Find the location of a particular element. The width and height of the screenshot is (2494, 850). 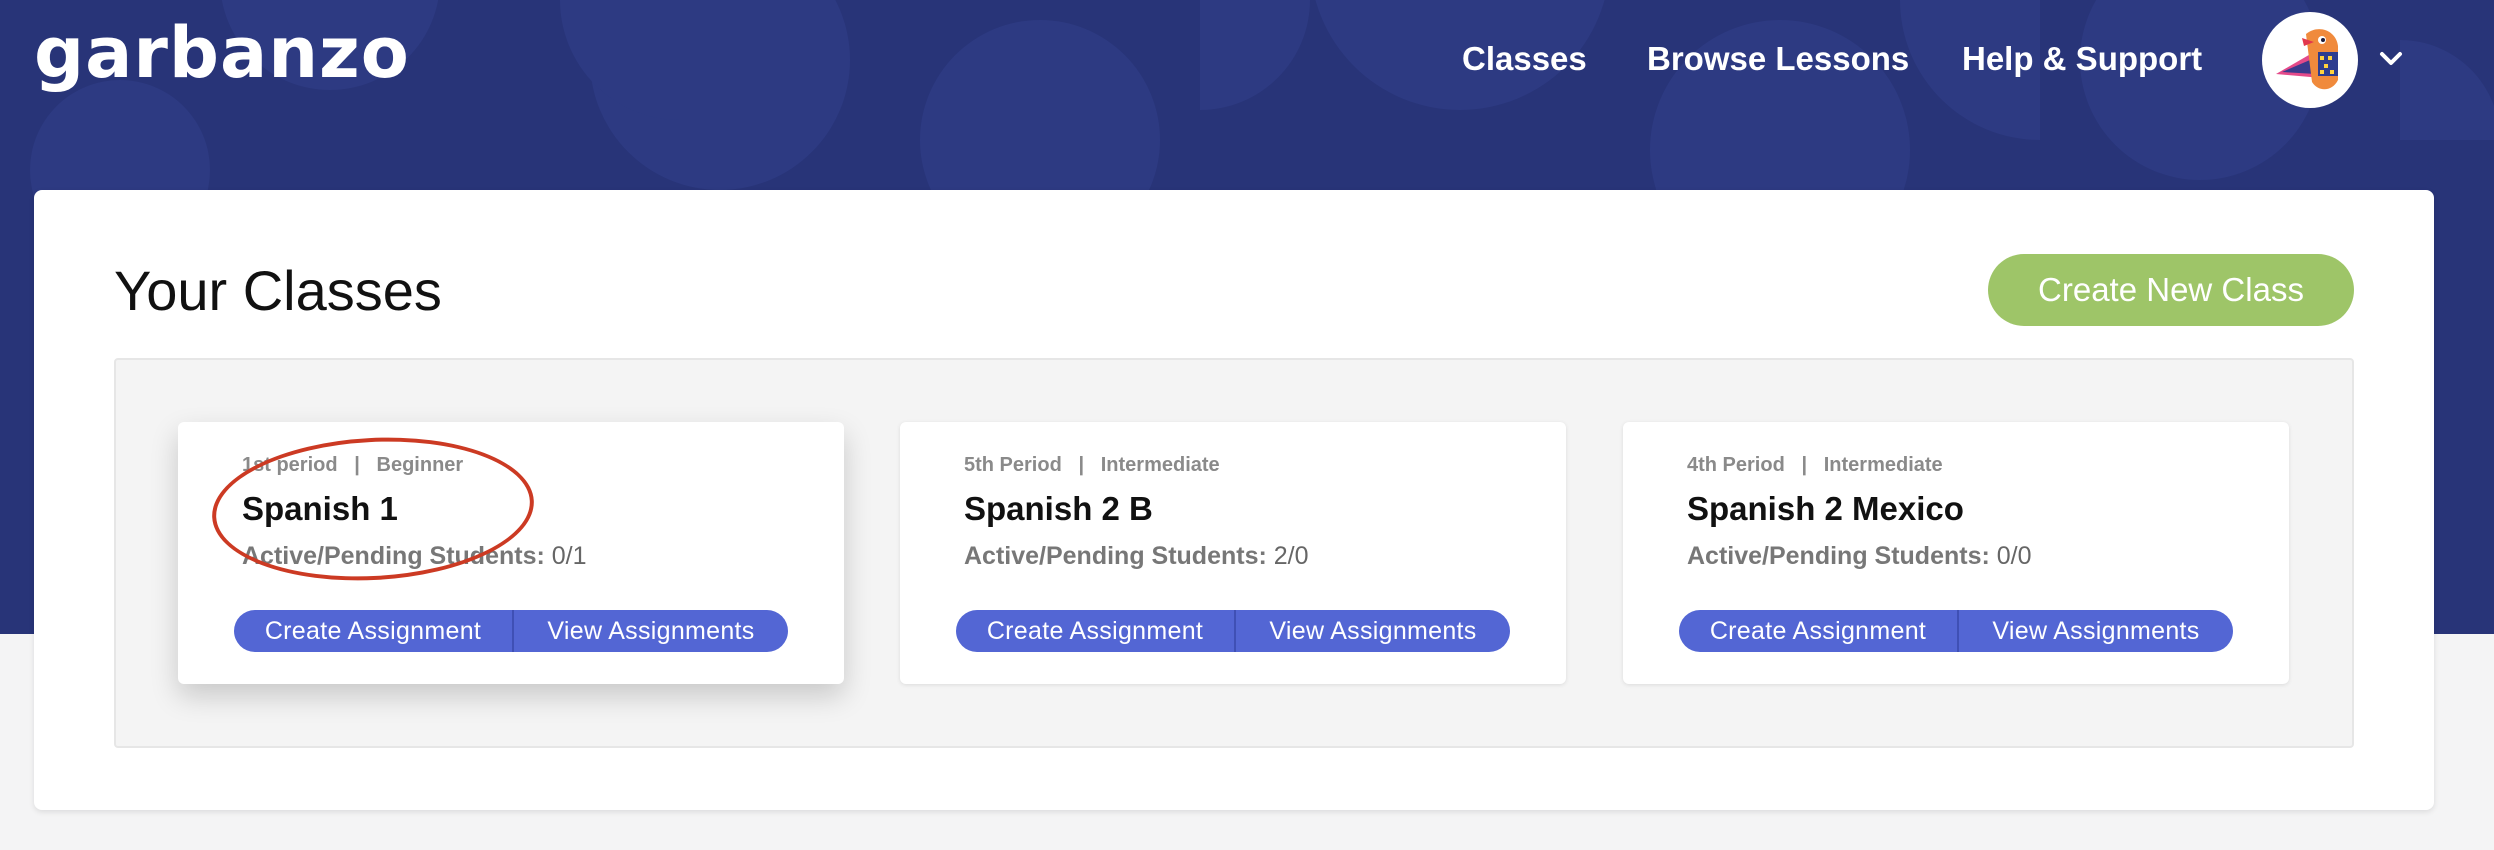

class-meta: 1st period | Beginner is located at coordinates (353, 465).